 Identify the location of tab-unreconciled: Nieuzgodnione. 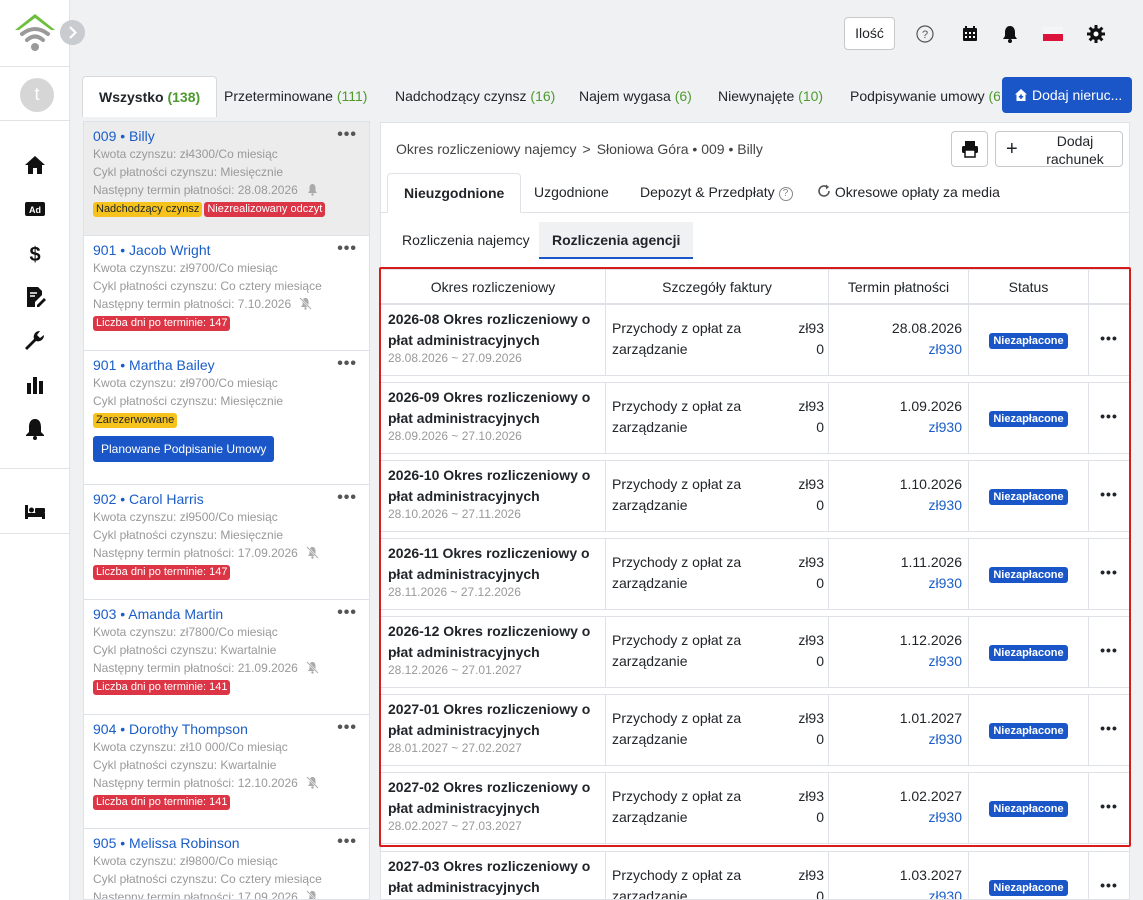
(454, 193).